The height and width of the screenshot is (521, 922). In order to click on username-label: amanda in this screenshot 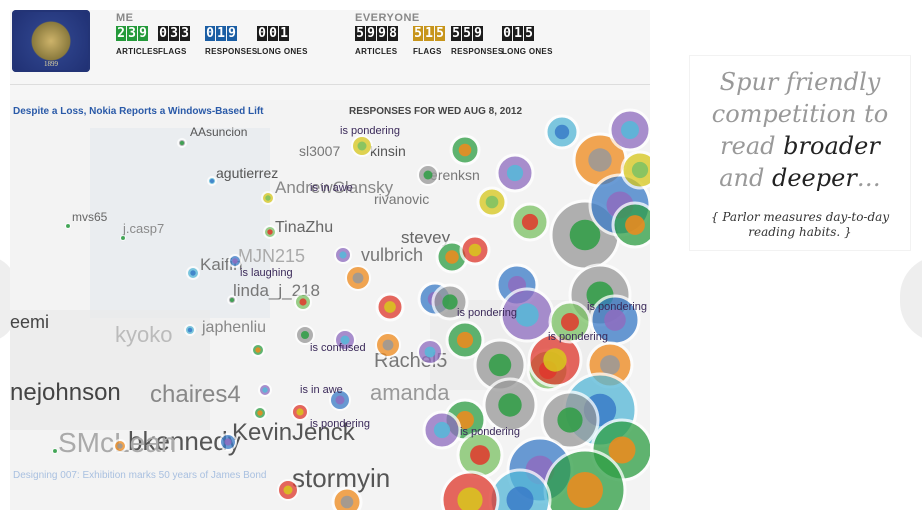, I will do `click(410, 392)`.